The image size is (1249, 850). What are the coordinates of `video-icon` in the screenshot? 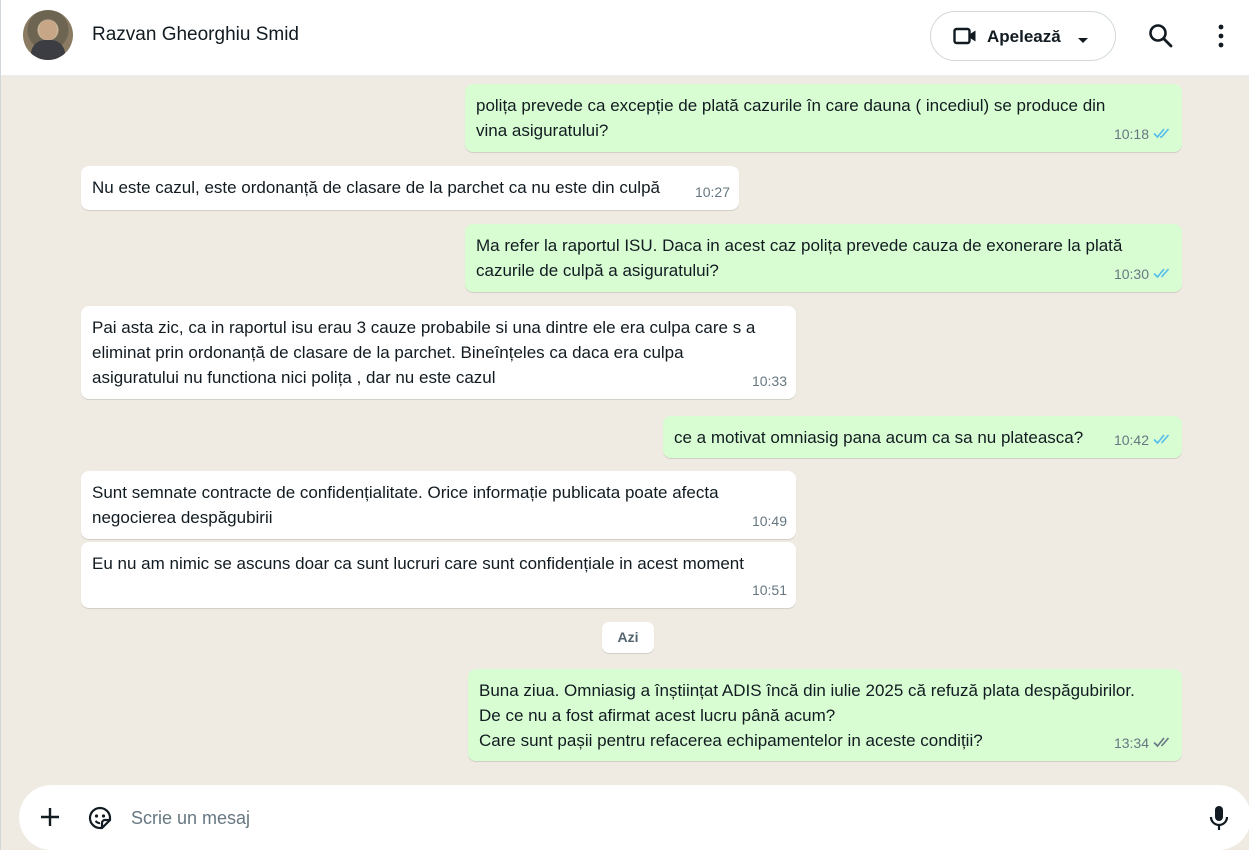 It's located at (965, 38).